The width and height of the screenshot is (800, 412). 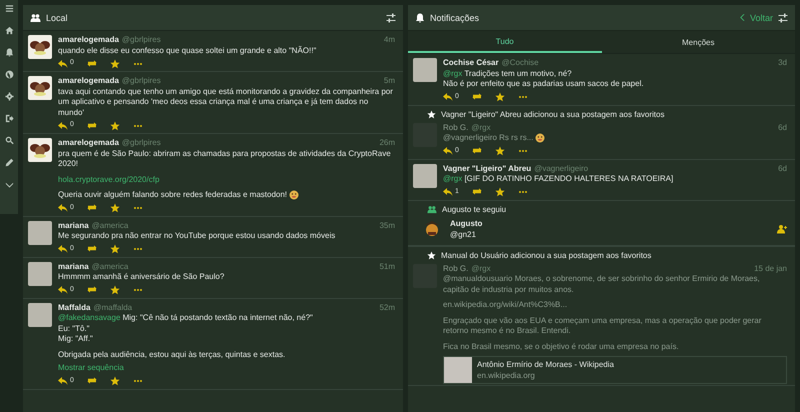 What do you see at coordinates (9, 74) in the screenshot?
I see `globe-icon` at bounding box center [9, 74].